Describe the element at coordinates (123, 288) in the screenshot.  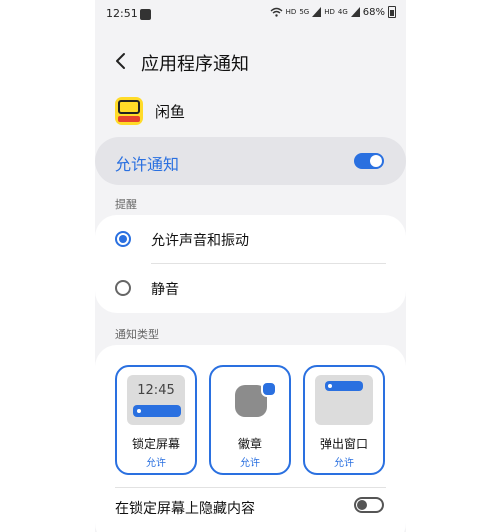
I see `radio-unselected-icon` at that location.